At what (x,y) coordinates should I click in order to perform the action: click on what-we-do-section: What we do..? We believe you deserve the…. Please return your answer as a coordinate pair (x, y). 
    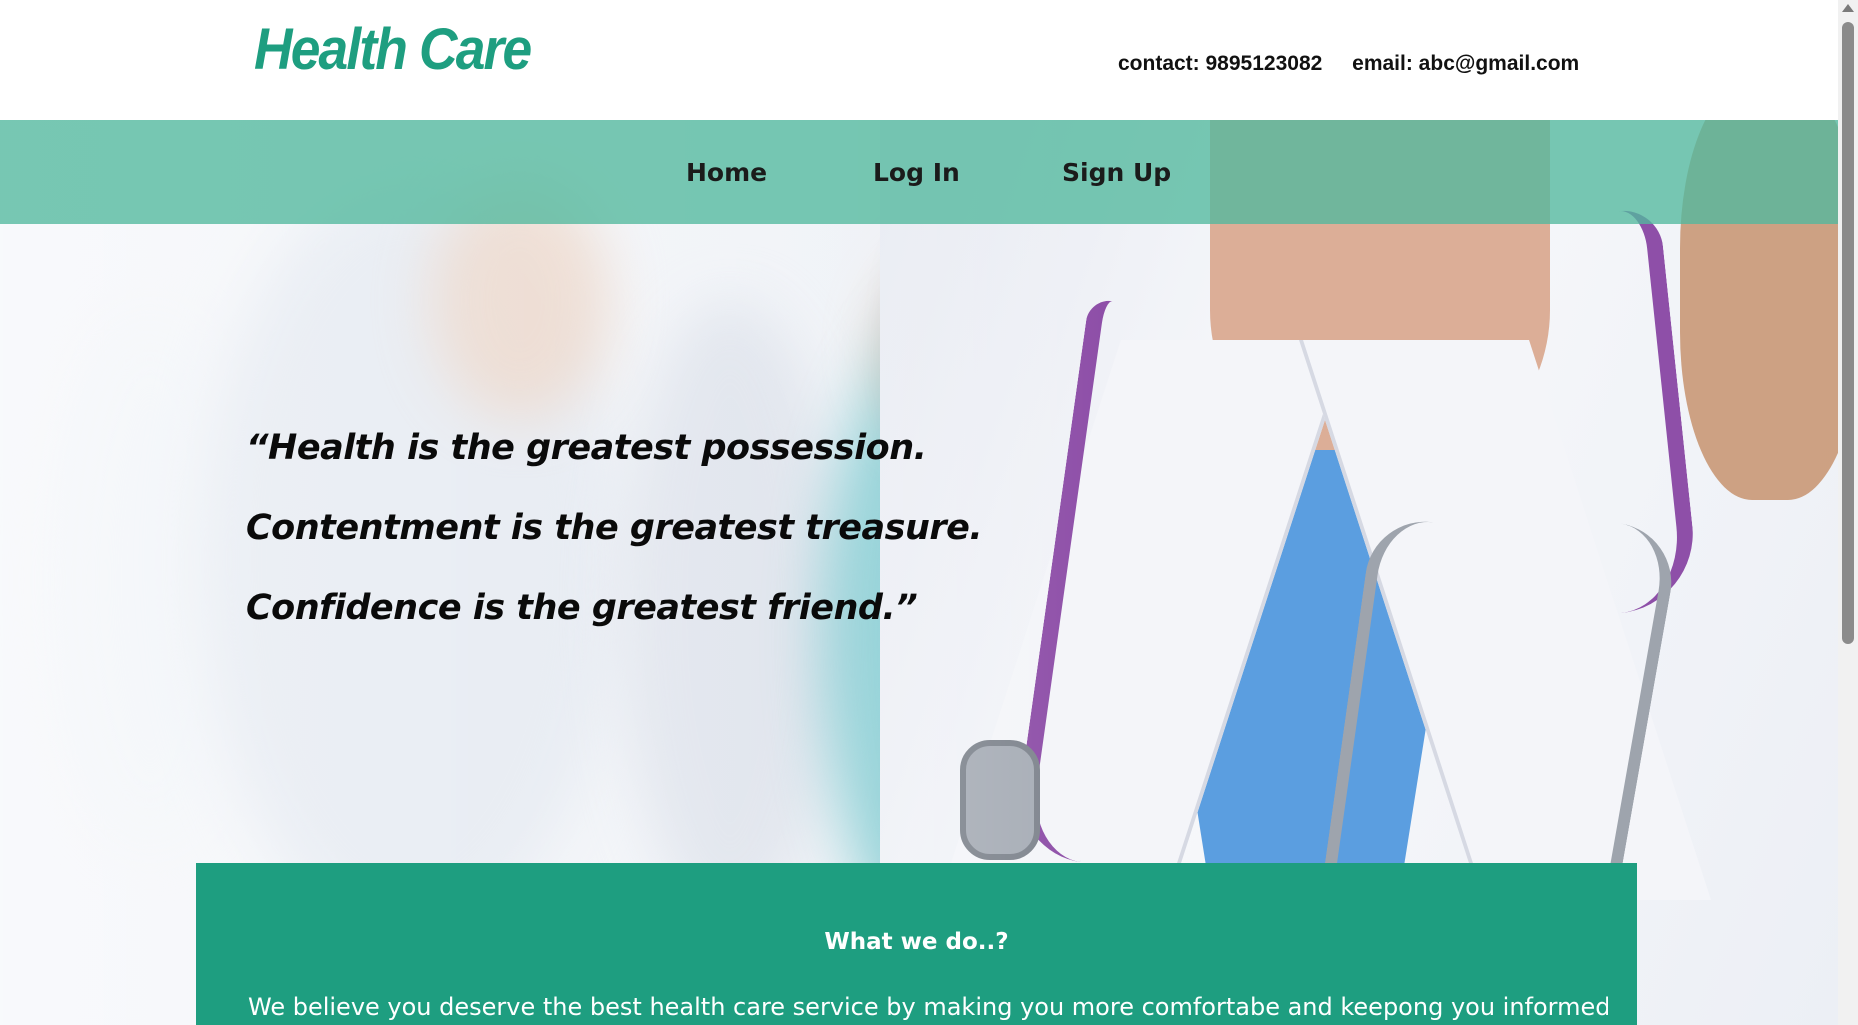
    Looking at the image, I should click on (916, 944).